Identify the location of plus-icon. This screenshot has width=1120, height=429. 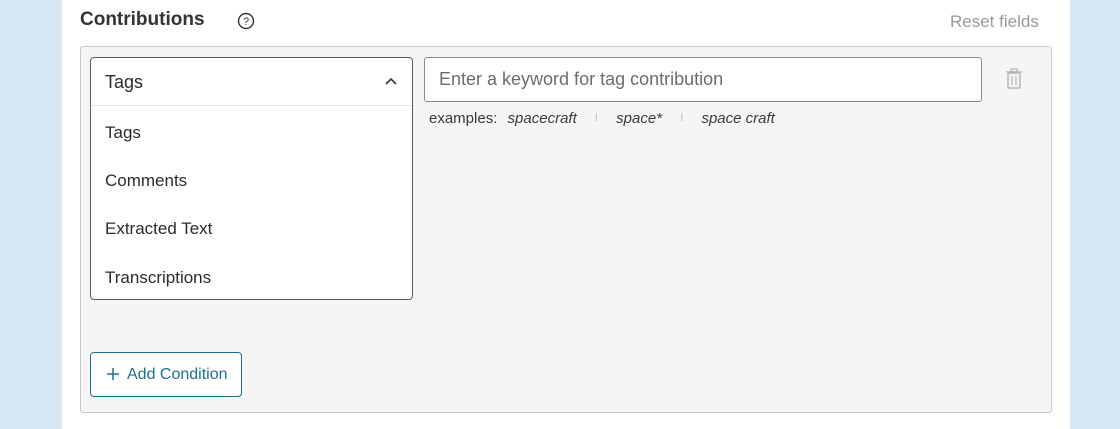
(113, 374).